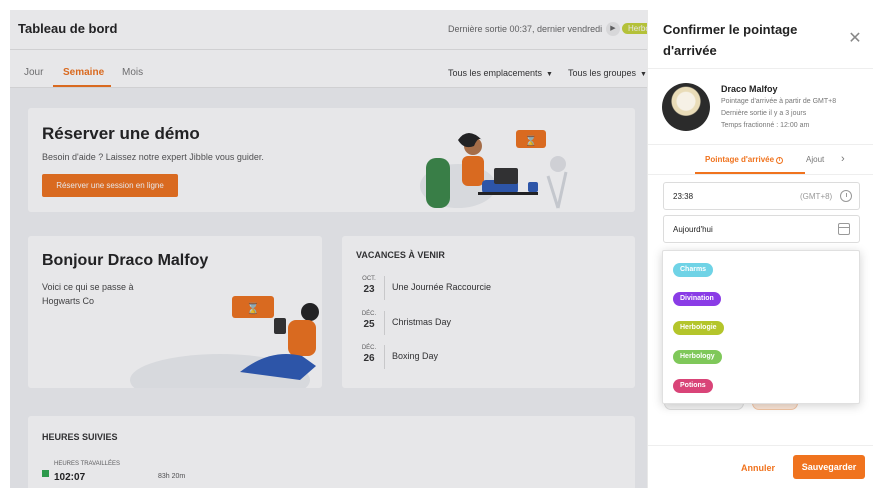 The height and width of the screenshot is (498, 883). Describe the element at coordinates (764, 113) in the screenshot. I see `user-last-exit: Dernière sortie il y a 3 jours` at that location.